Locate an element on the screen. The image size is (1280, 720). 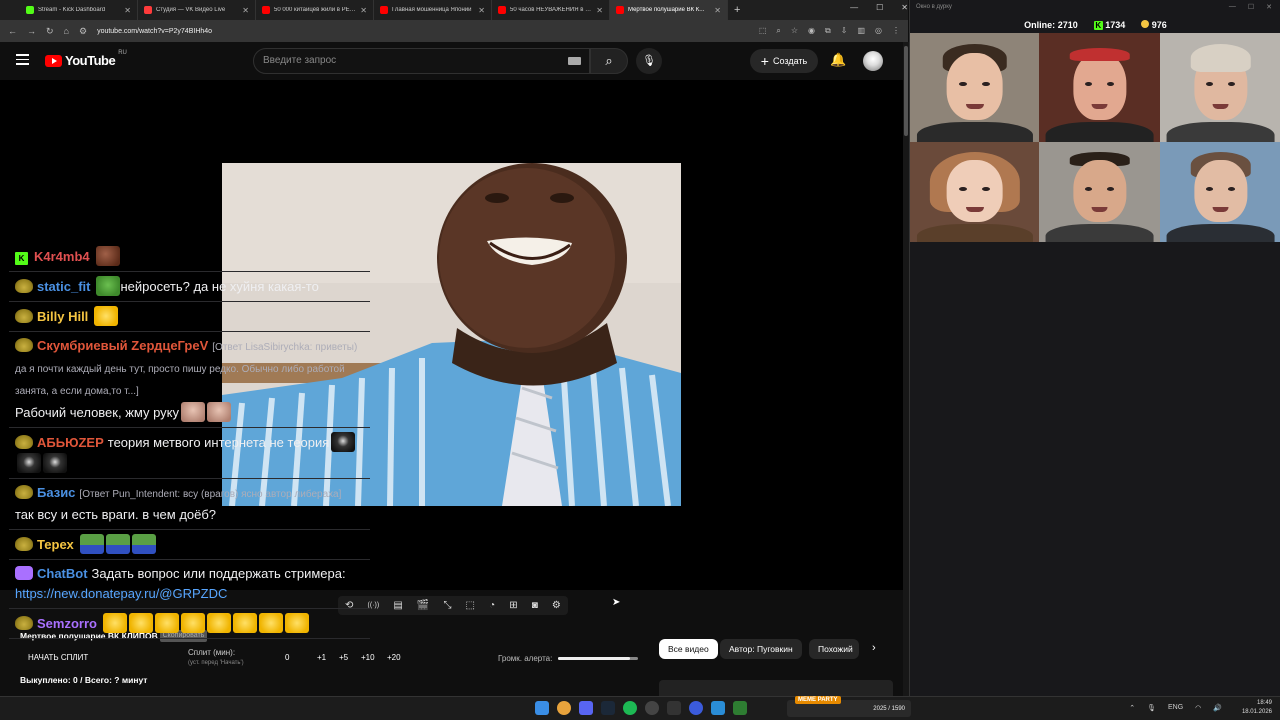
steam-icon is located at coordinates (608, 708).